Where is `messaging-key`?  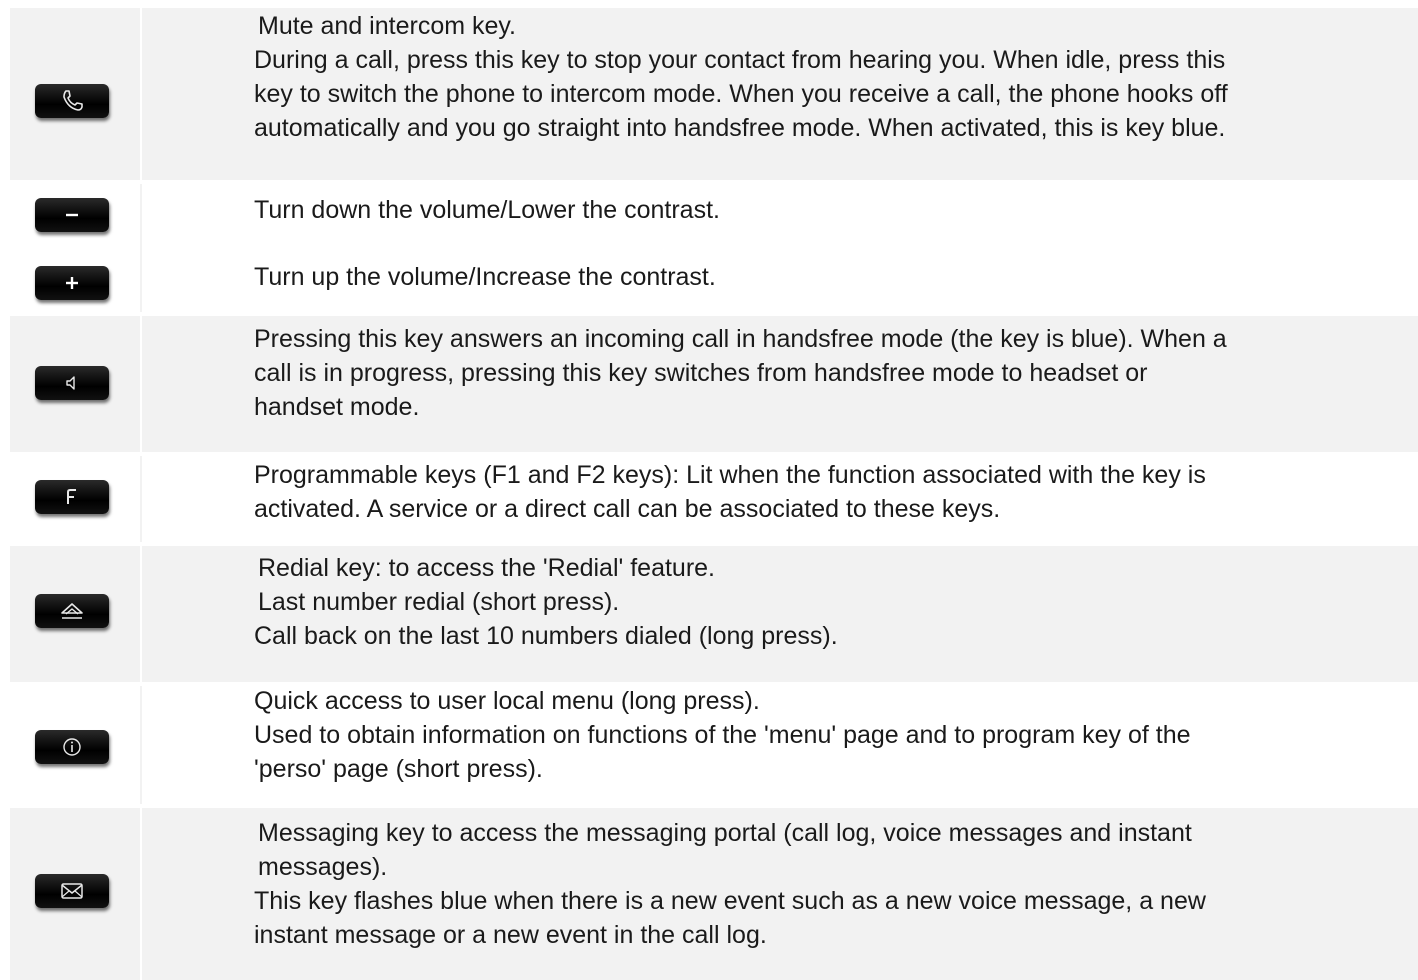
messaging-key is located at coordinates (72, 891).